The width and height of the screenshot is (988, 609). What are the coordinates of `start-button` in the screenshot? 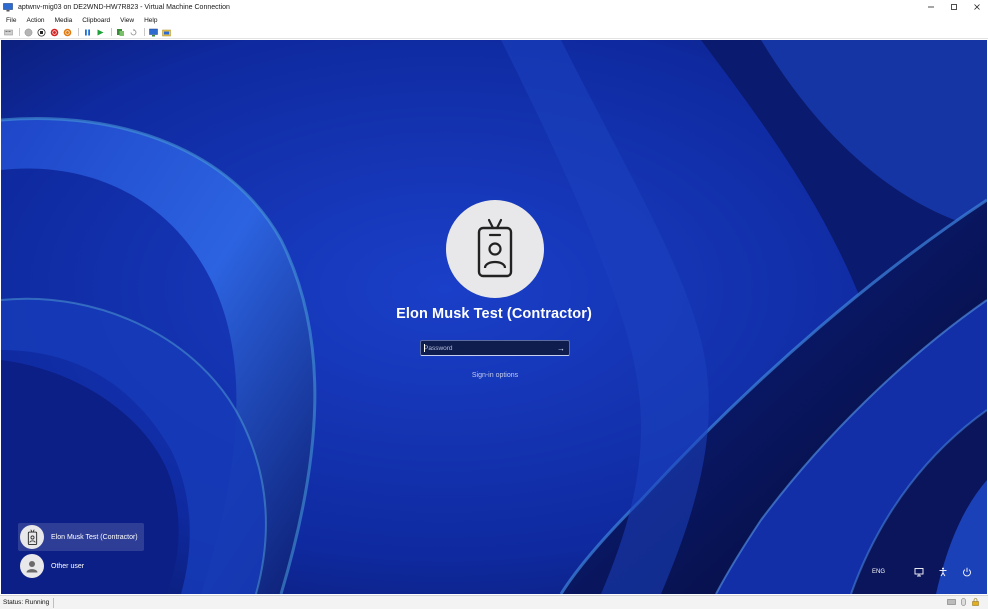 It's located at (28, 32).